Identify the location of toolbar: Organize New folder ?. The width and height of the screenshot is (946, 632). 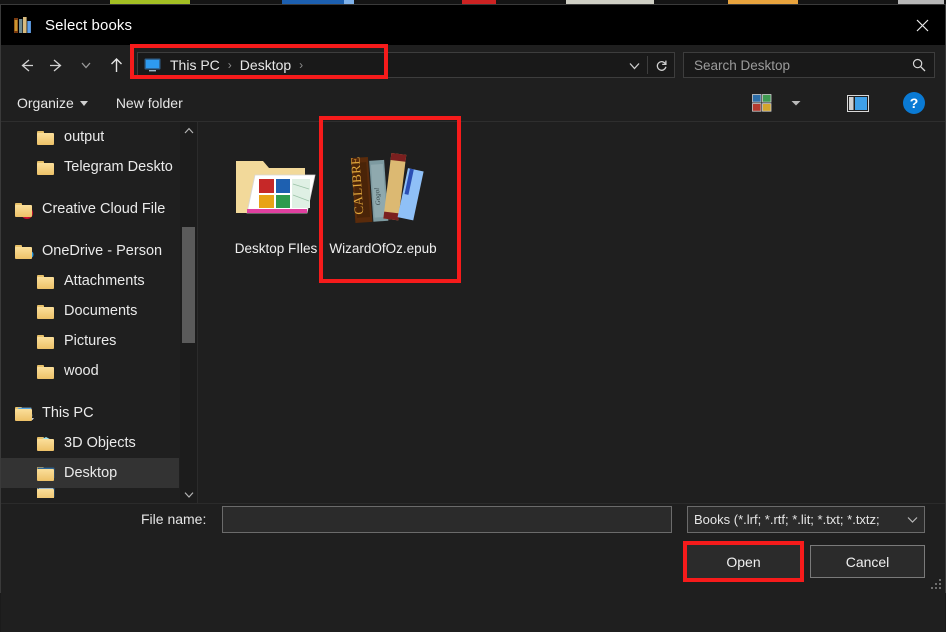
(473, 103).